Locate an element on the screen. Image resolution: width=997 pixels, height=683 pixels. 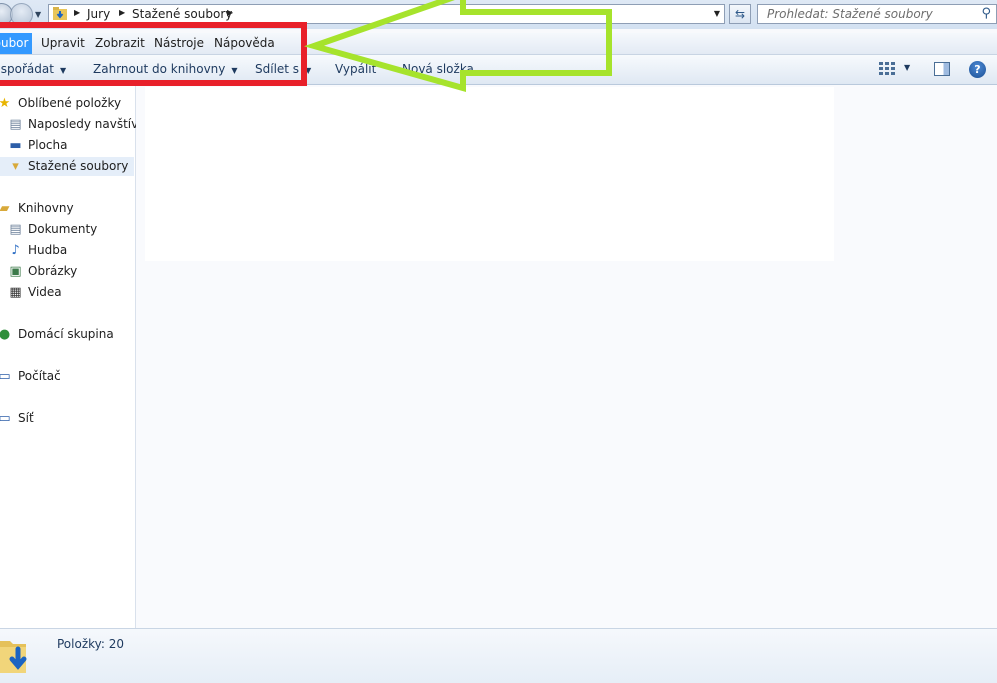
nav-downloads: ▾ Stažené soubory is located at coordinates (67, 166).